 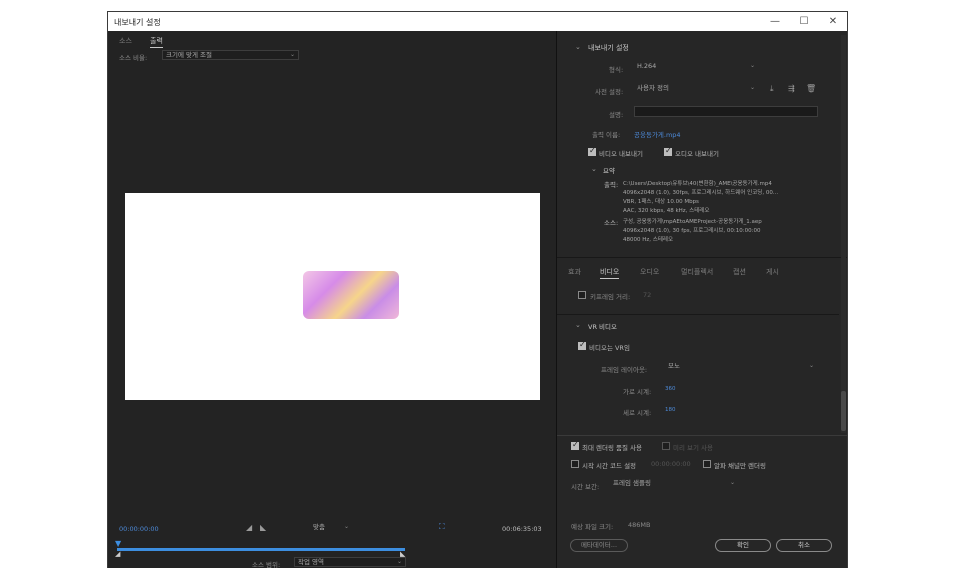 I want to click on vertical-fov-label: 세로 시계:, so click(x=637, y=413).